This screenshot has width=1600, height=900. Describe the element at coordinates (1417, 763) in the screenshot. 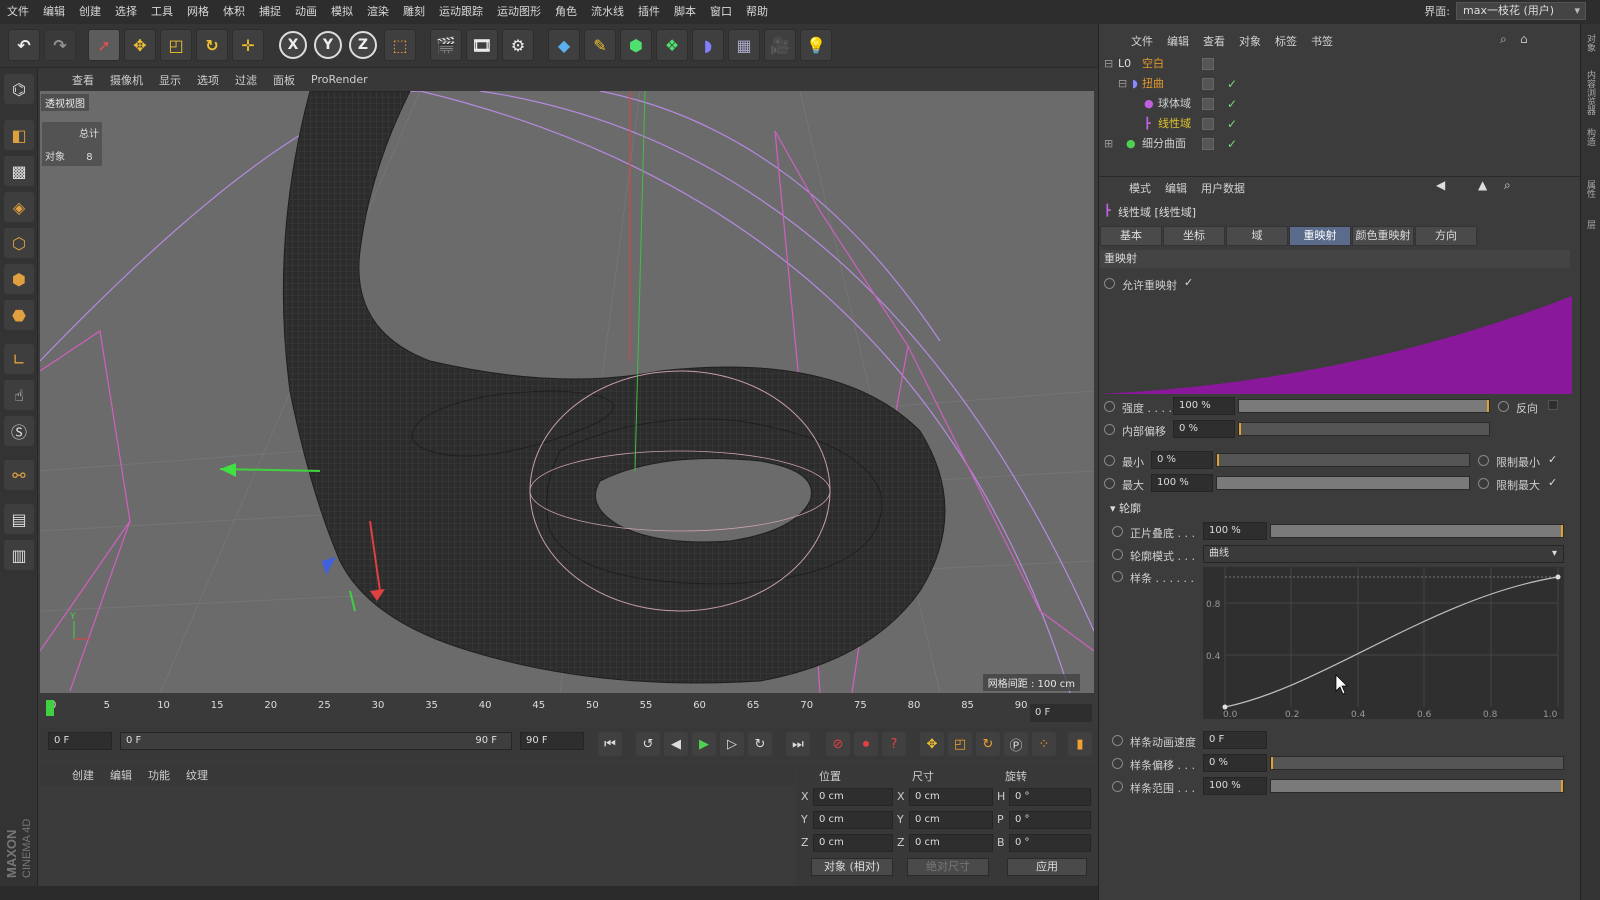

I see `spline-offset-slider` at that location.